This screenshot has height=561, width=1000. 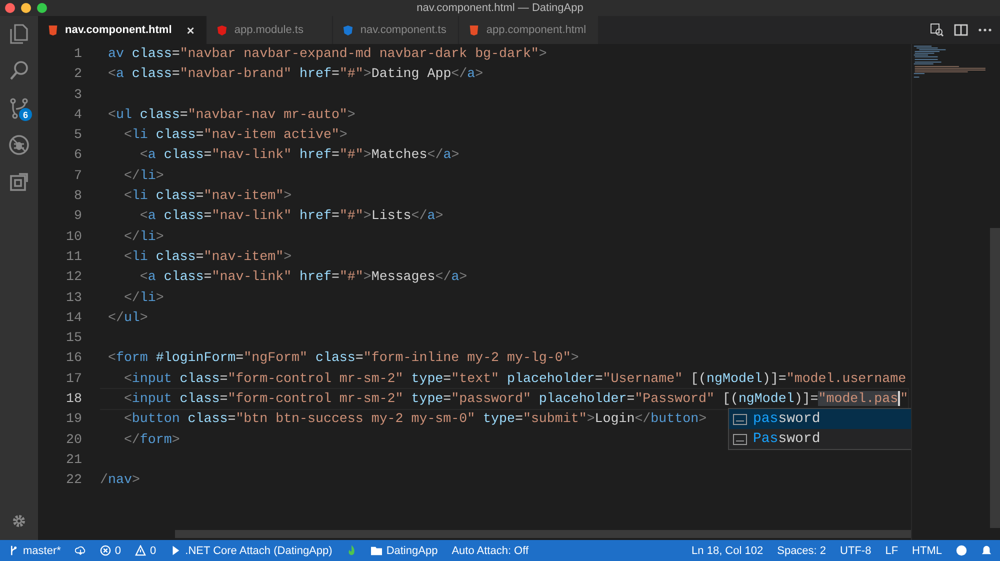 I want to click on line-number: 7, so click(x=78, y=175).